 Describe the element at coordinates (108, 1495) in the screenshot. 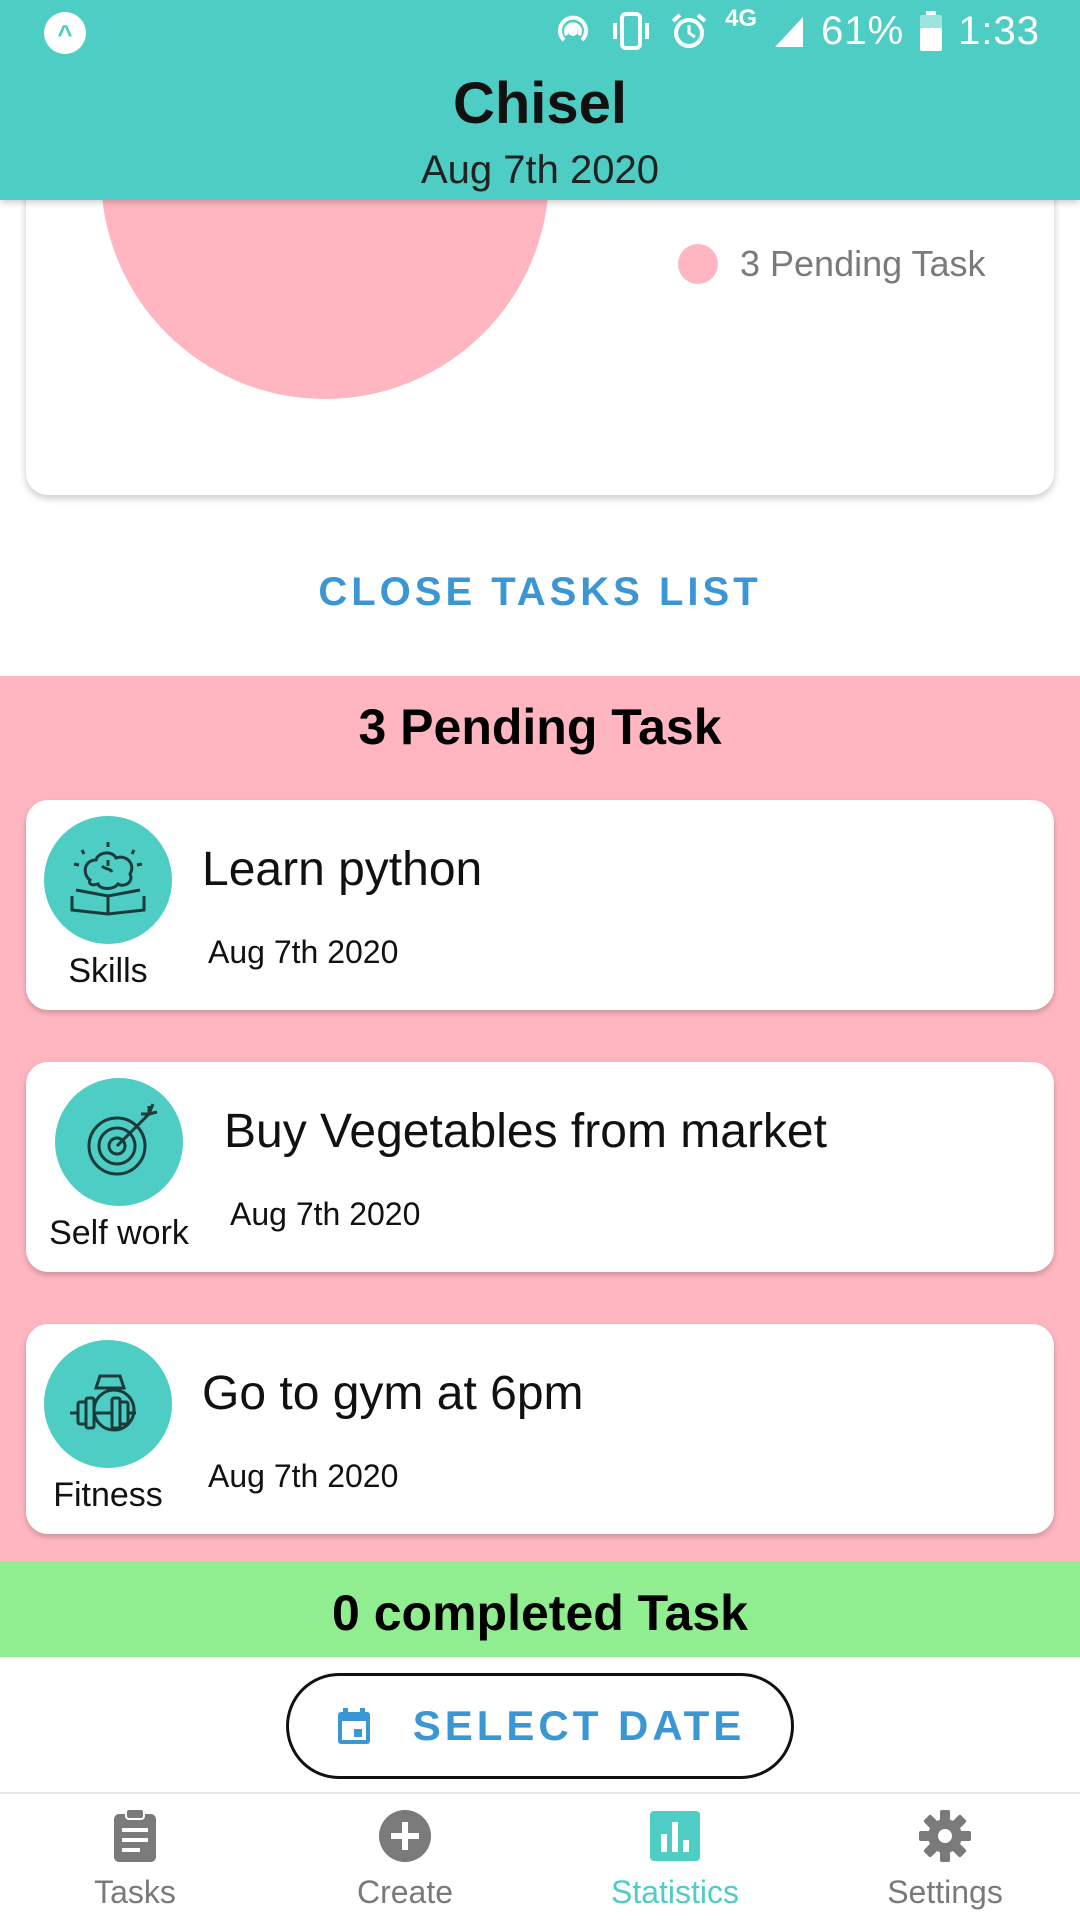

I see `task-category: Fitness` at that location.